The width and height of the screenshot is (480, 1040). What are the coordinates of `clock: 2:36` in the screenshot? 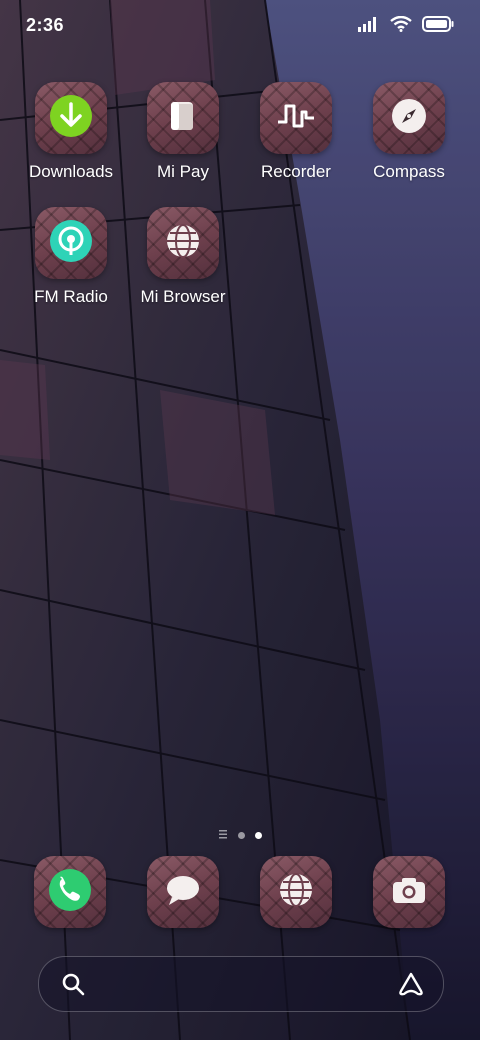 It's located at (45, 25).